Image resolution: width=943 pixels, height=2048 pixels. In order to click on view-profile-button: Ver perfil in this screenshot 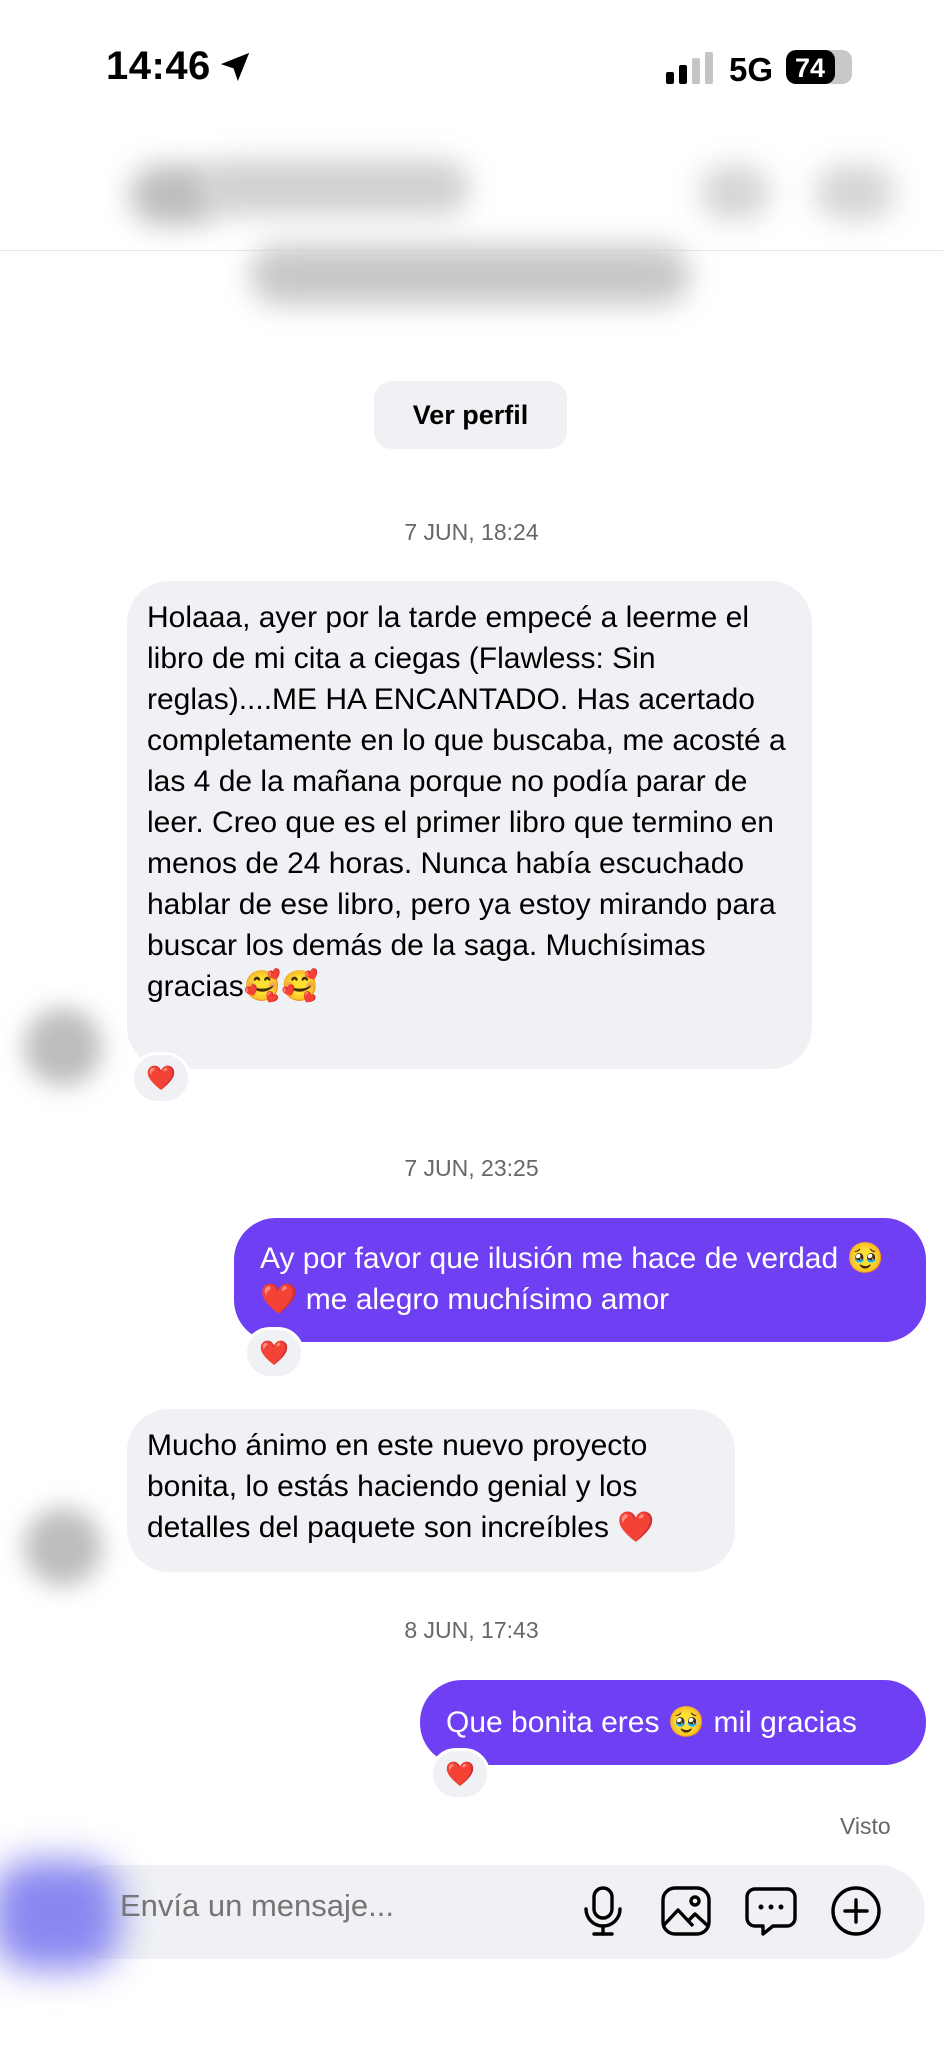, I will do `click(470, 415)`.